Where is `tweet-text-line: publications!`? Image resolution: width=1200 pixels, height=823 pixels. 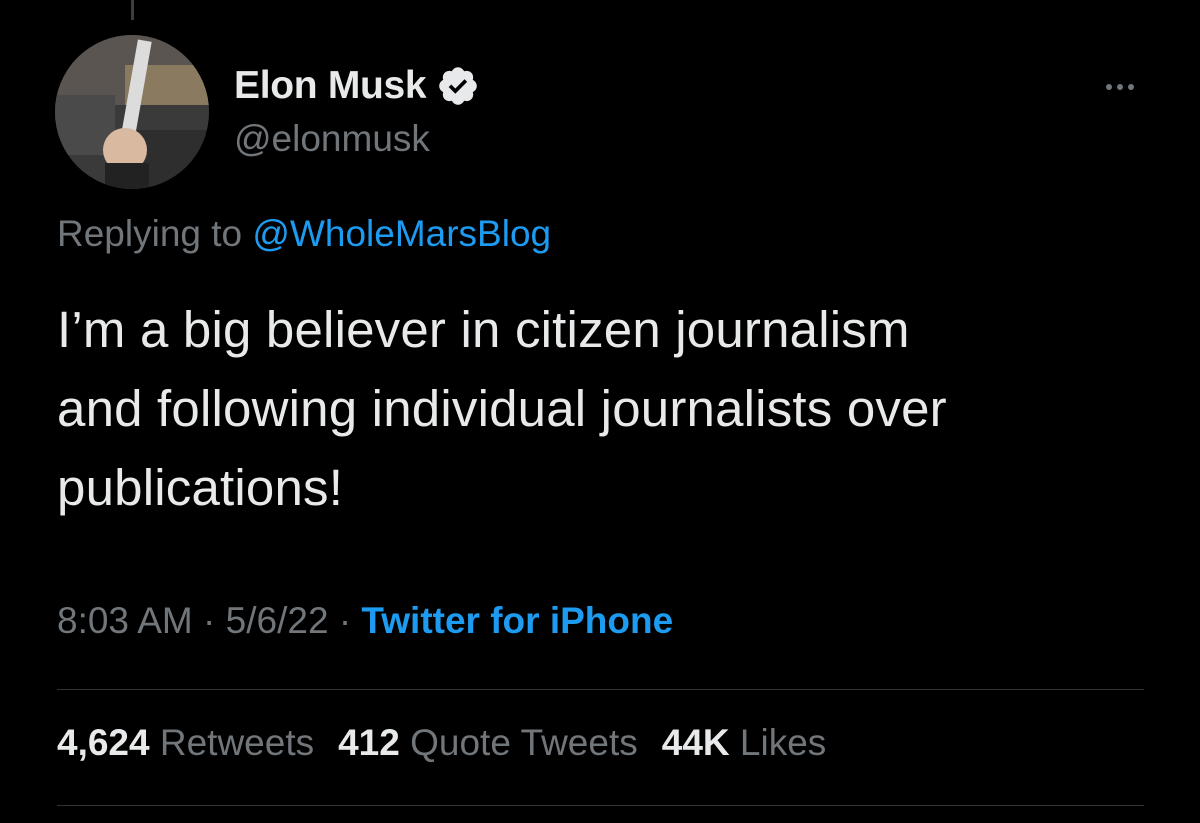
tweet-text-line: publications! is located at coordinates (200, 487).